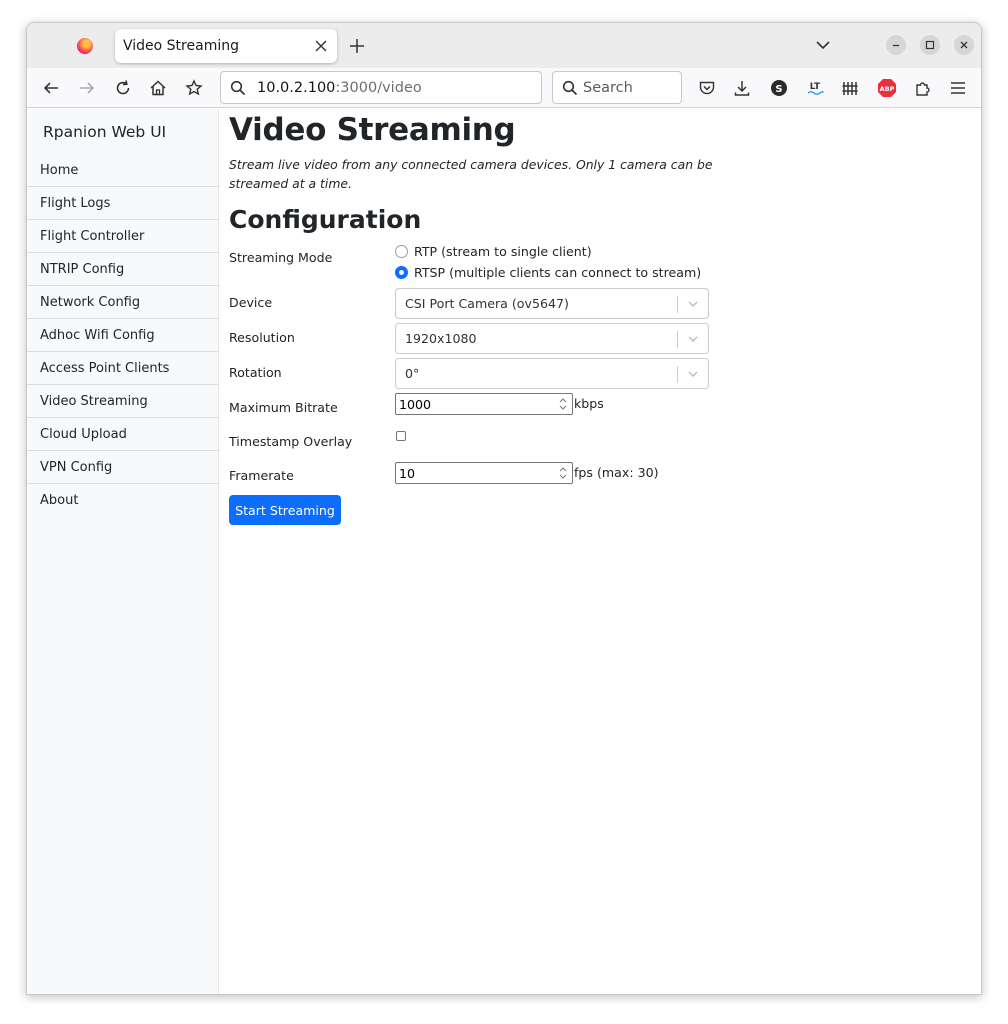  I want to click on url-host: 10.0.2.100, so click(296, 87).